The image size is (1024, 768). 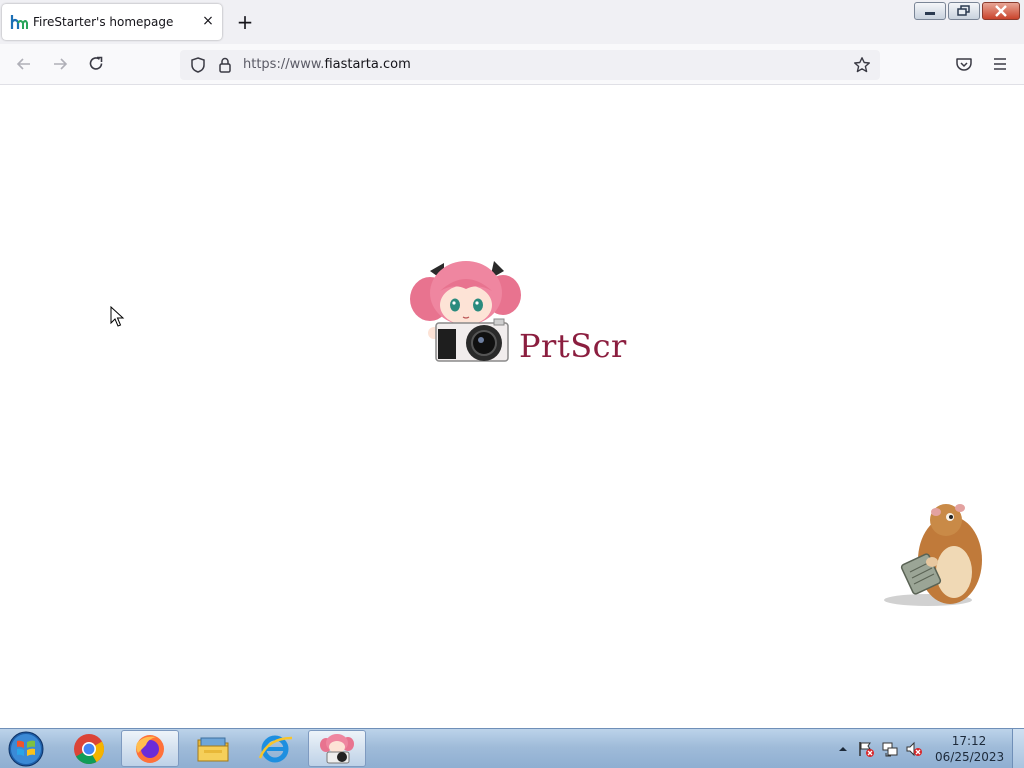 I want to click on mouse-cursor-icon, so click(x=117, y=316).